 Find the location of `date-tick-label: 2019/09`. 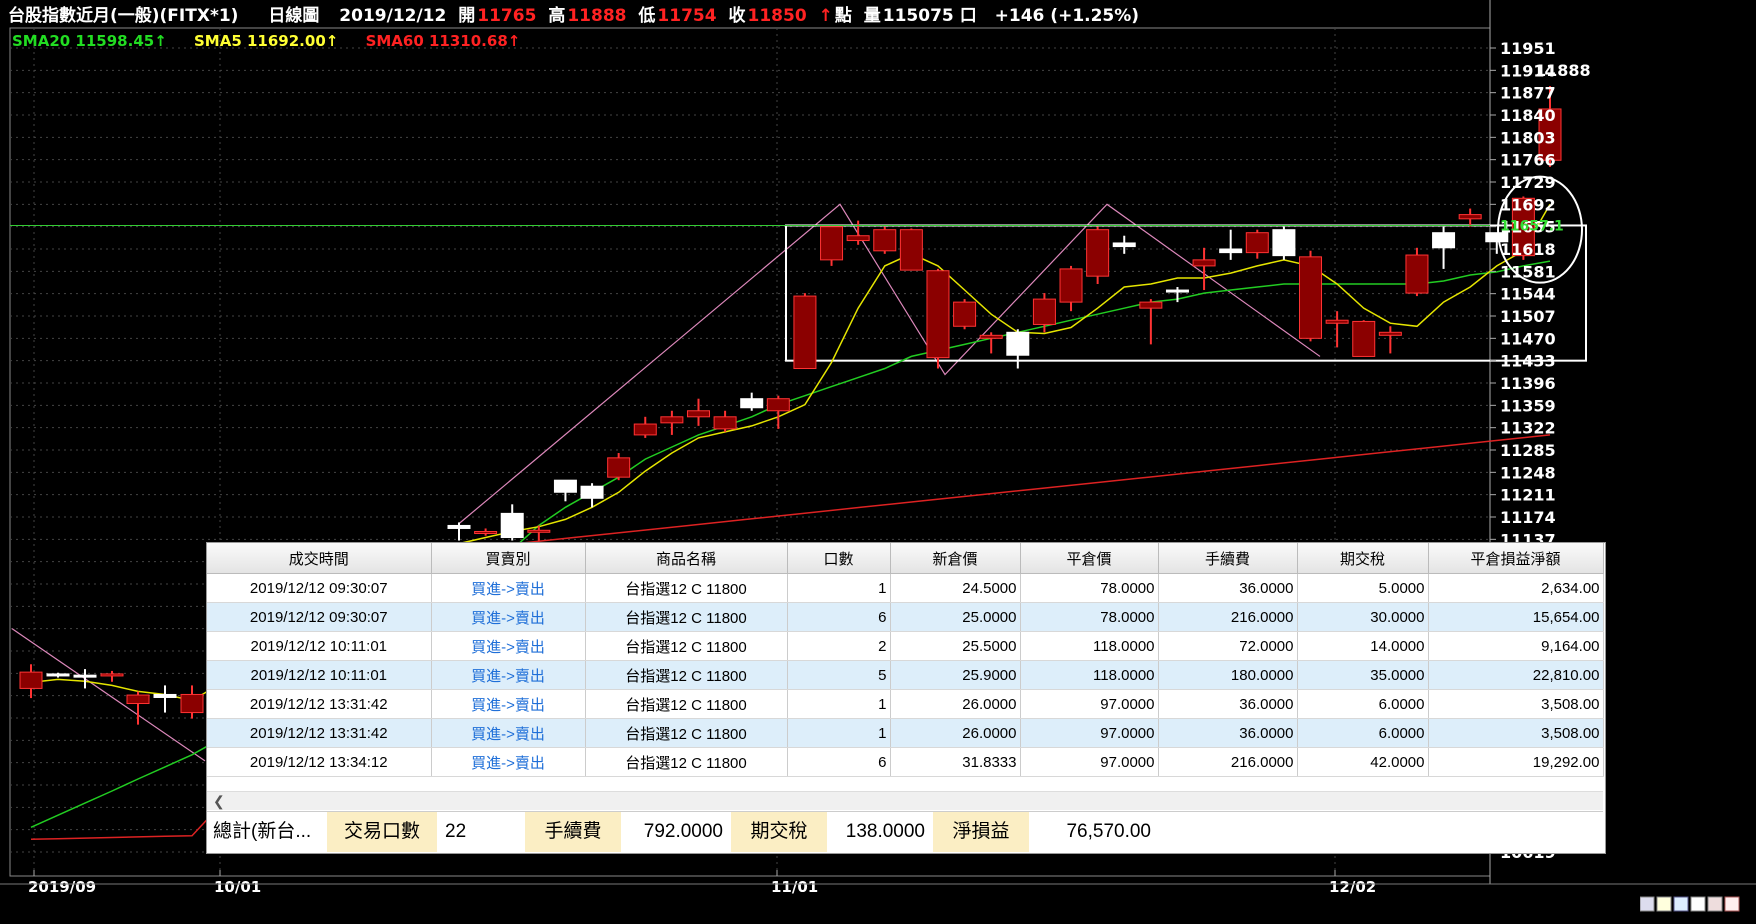

date-tick-label: 2019/09 is located at coordinates (62, 887).